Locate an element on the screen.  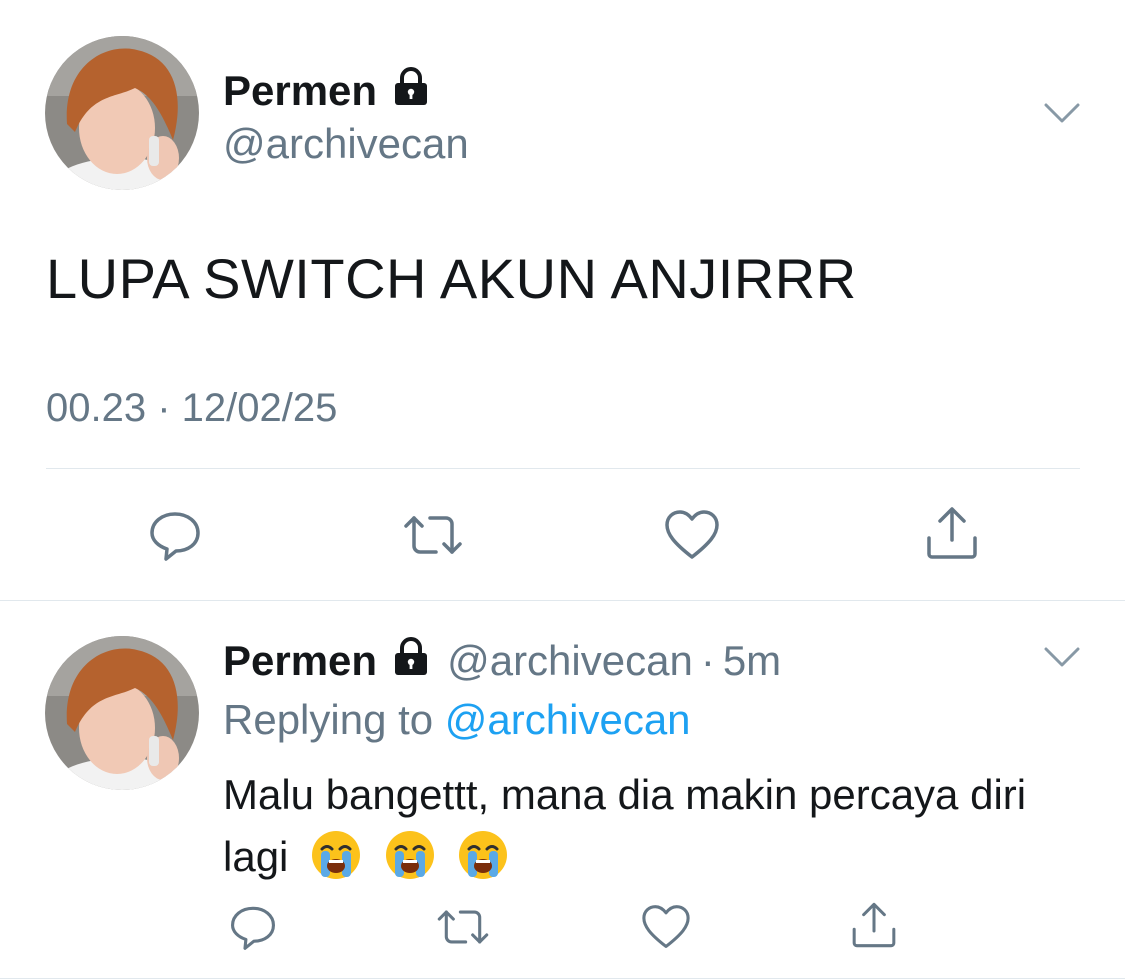
tweet-time: 5m is located at coordinates (752, 661).